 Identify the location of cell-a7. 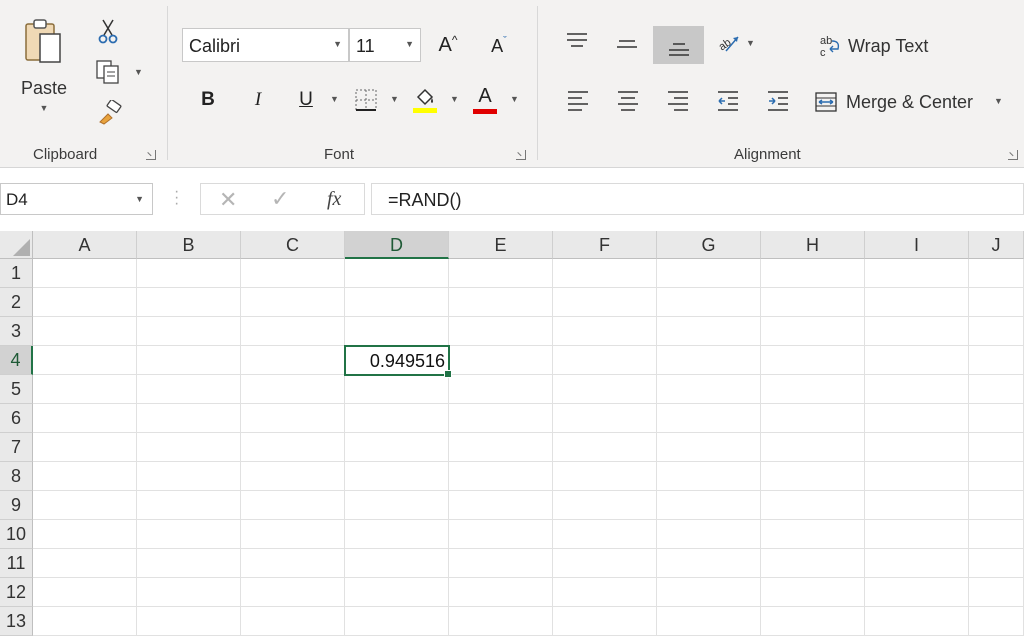
(85, 447).